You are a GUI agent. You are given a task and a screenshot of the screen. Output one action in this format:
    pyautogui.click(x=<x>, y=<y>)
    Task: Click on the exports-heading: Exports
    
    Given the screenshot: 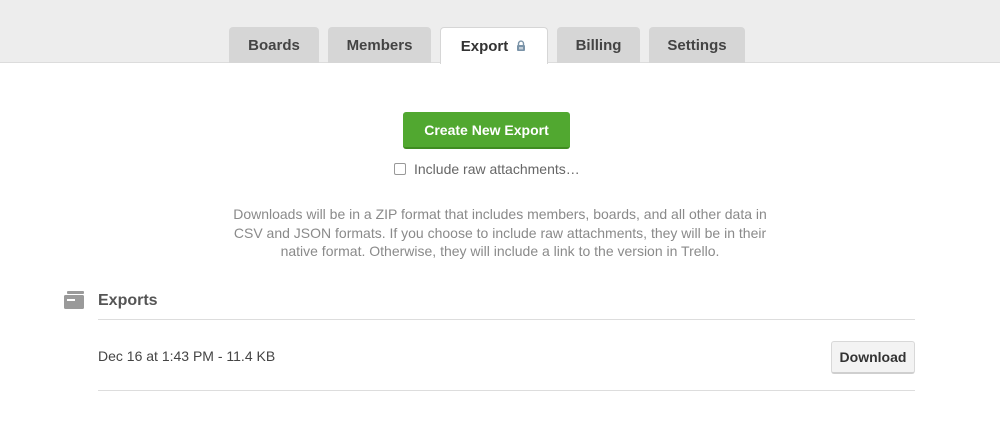 What is the action you would take?
    pyautogui.click(x=128, y=300)
    